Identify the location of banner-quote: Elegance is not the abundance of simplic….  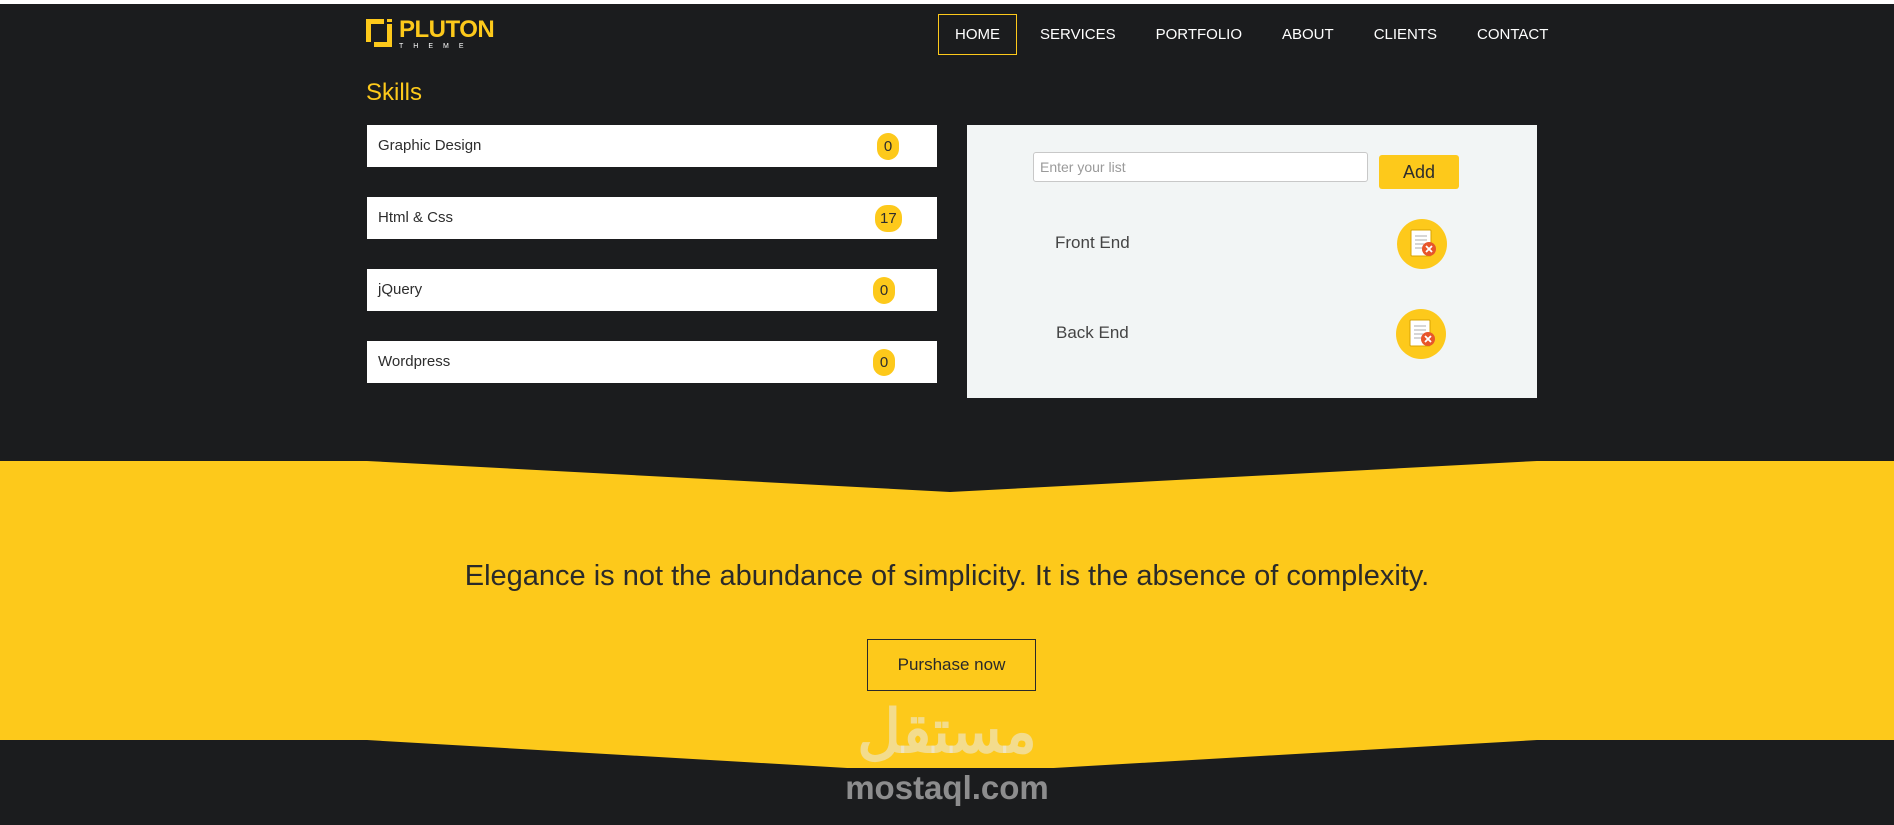
(947, 576).